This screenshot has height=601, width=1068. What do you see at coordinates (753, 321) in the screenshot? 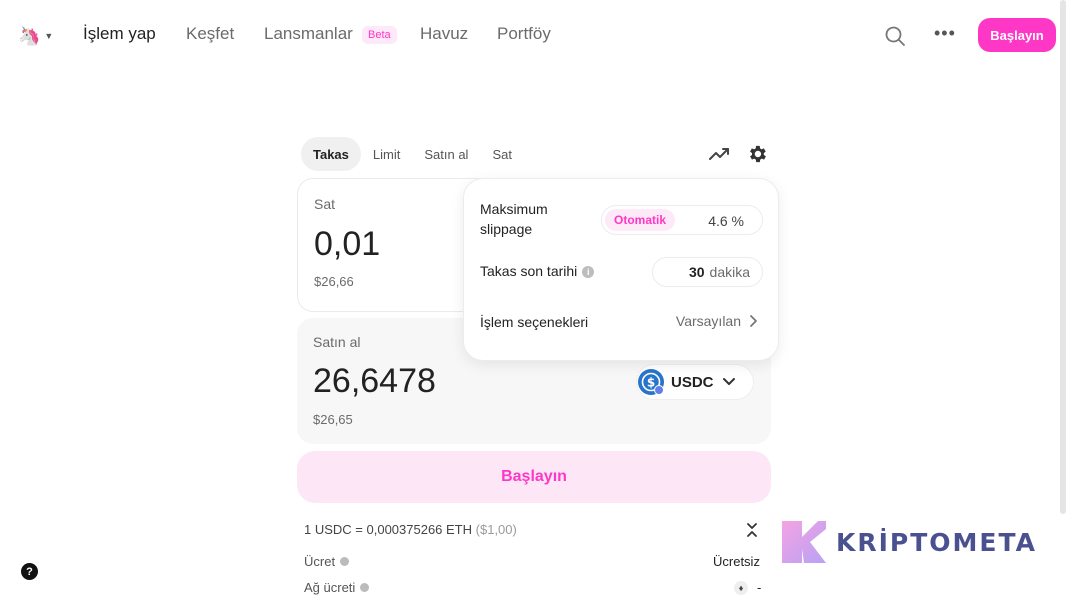
I see `chevron-right-icon` at bounding box center [753, 321].